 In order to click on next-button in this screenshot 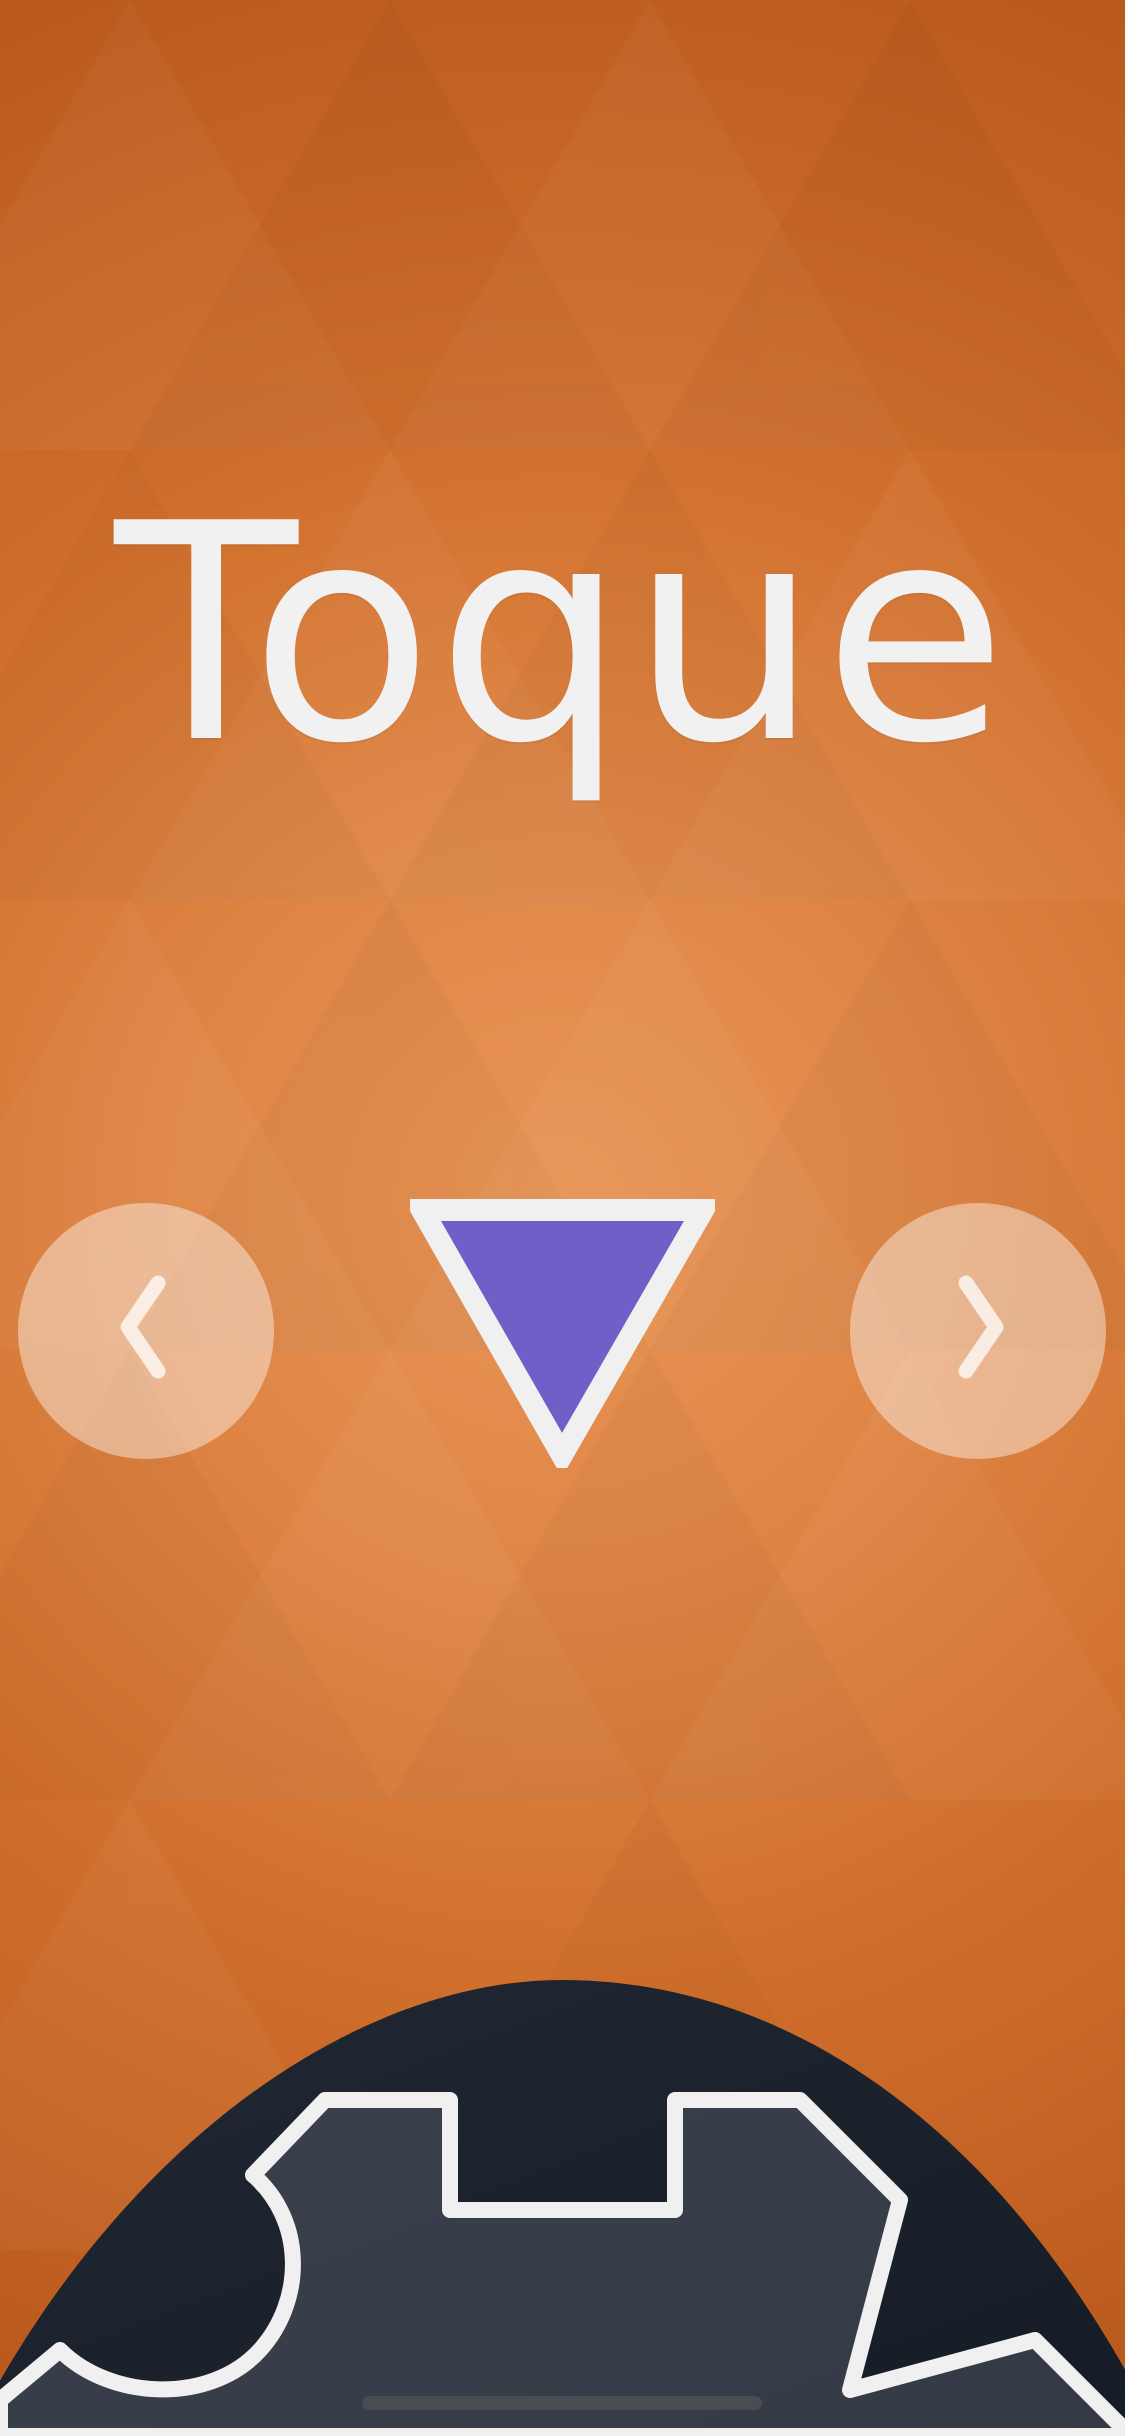, I will do `click(978, 1331)`.